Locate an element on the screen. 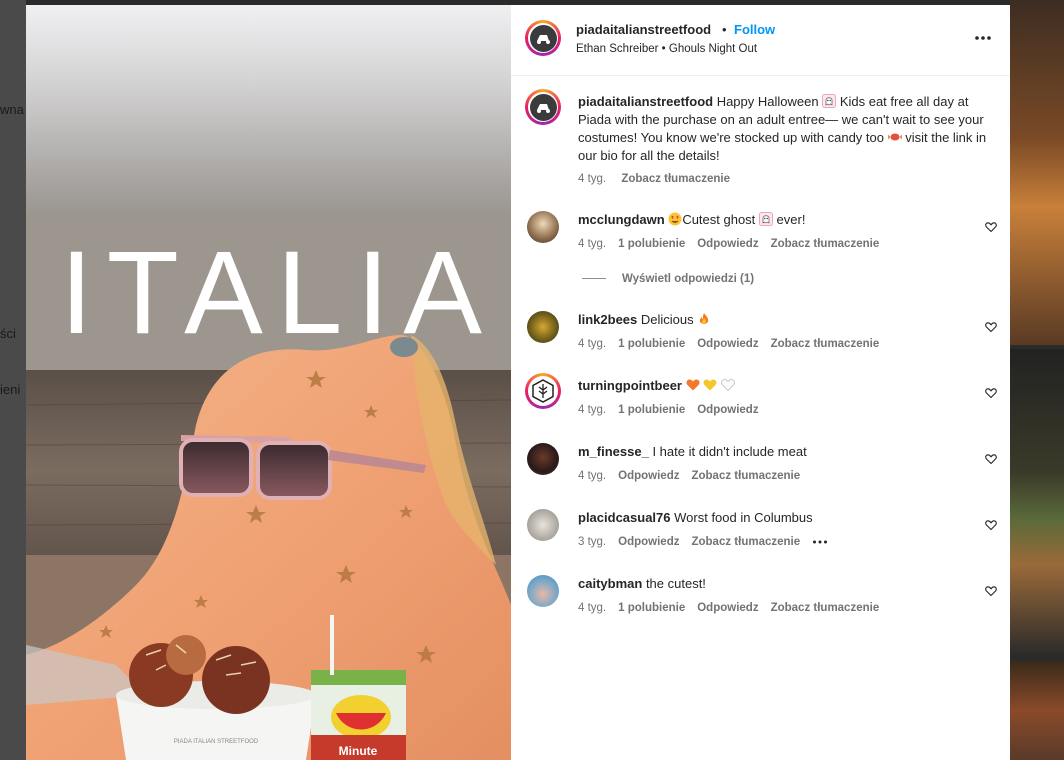  heart-eyes-emoji-icon is located at coordinates (675, 219).